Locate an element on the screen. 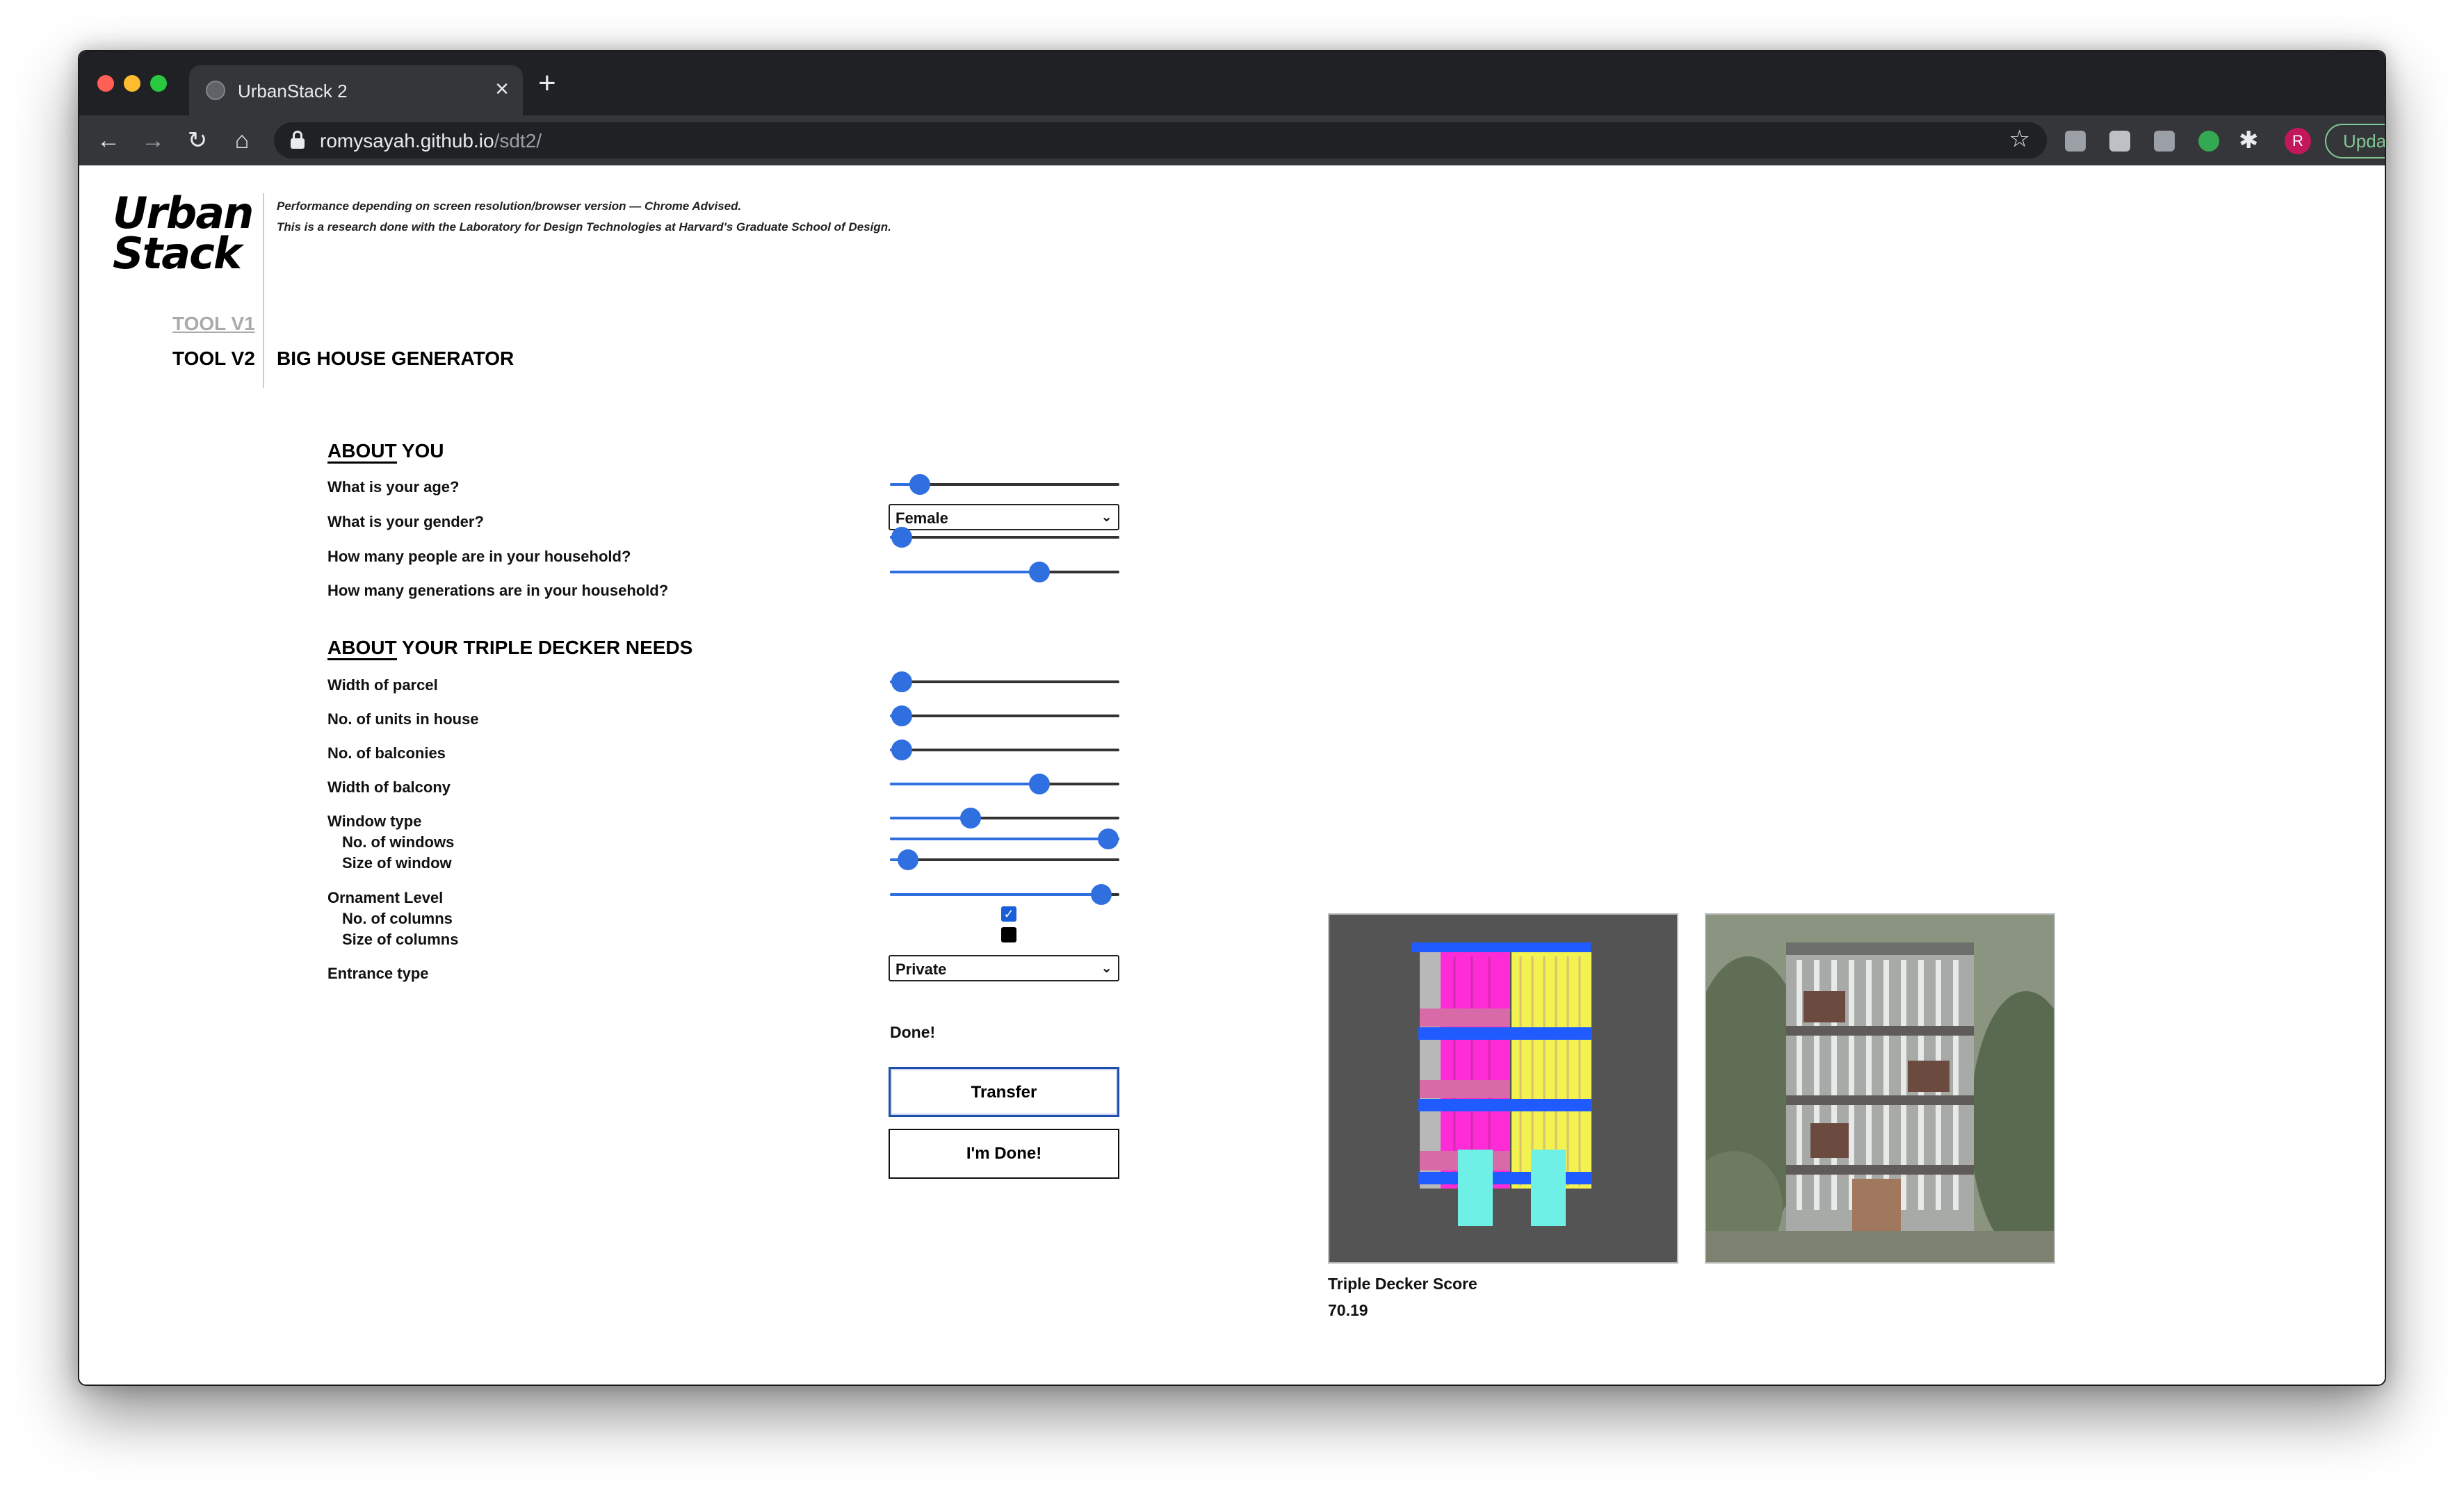 The image size is (2464, 1486). rendered-image-svg is located at coordinates (1880, 1088).